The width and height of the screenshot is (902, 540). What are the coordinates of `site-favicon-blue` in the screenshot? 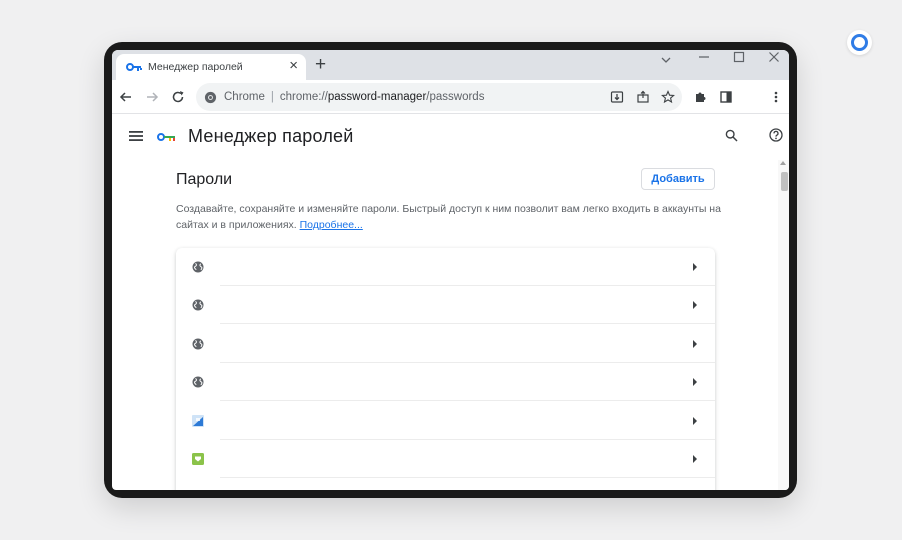 It's located at (198, 420).